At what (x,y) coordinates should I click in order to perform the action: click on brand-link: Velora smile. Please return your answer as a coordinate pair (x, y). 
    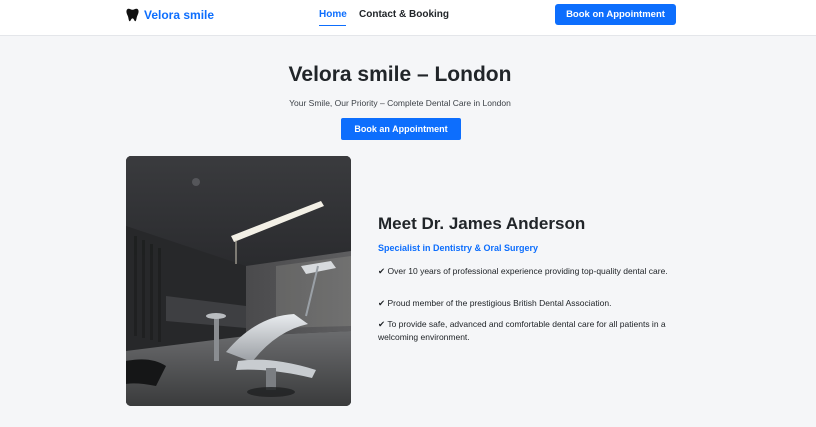
    Looking at the image, I should click on (170, 15).